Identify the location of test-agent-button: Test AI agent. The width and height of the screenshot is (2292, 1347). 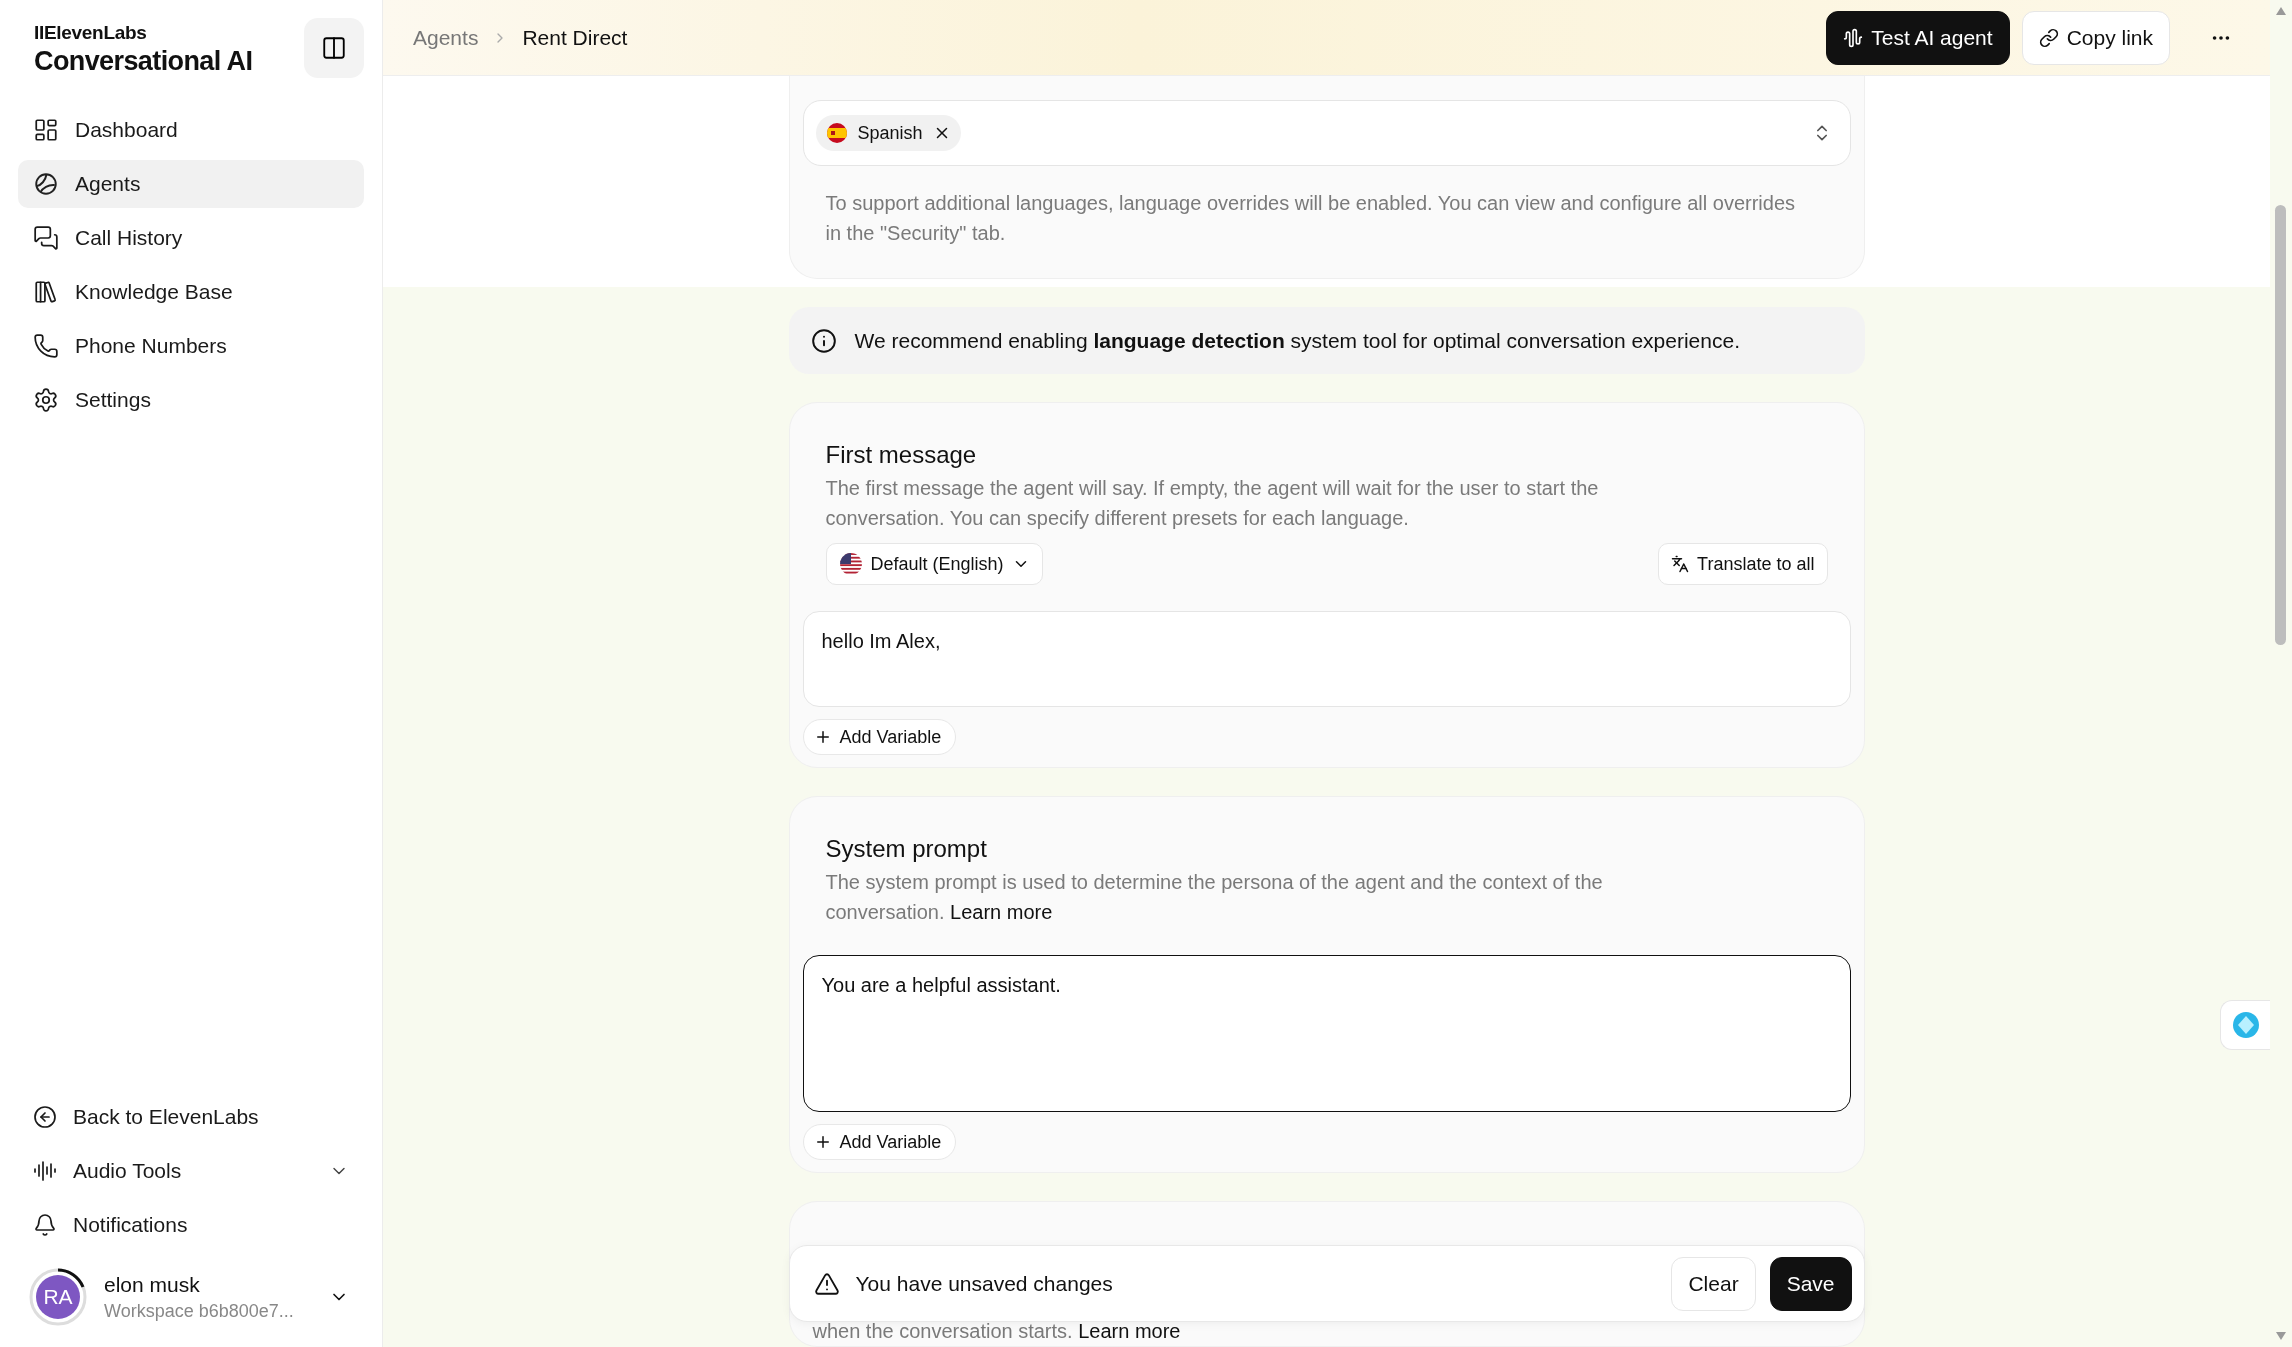
(1918, 37).